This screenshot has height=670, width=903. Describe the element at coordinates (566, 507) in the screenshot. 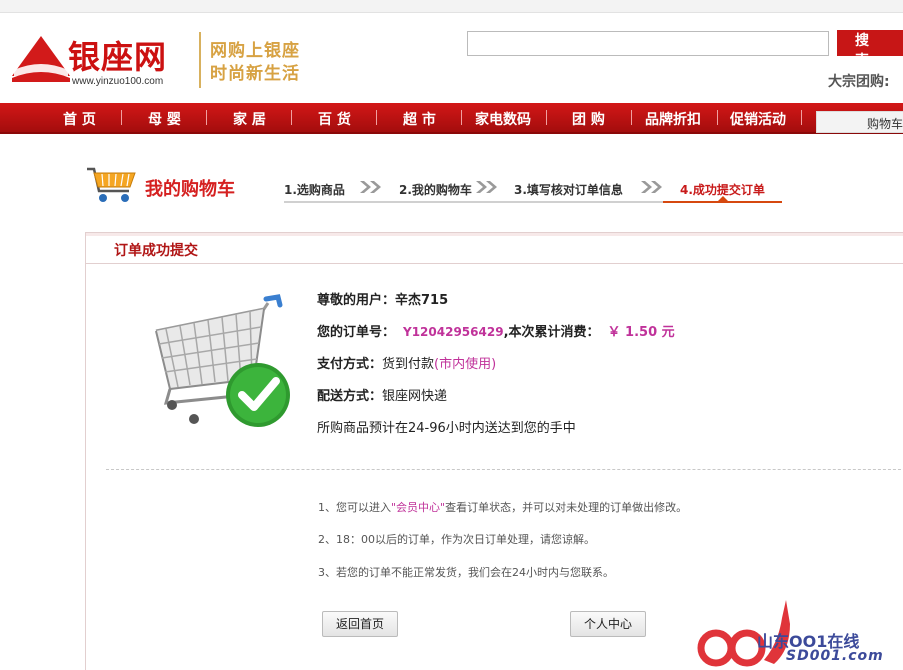

I see `tip-1-suffix: 查看订单状态，并可以对未处理的订单做出修改。` at that location.